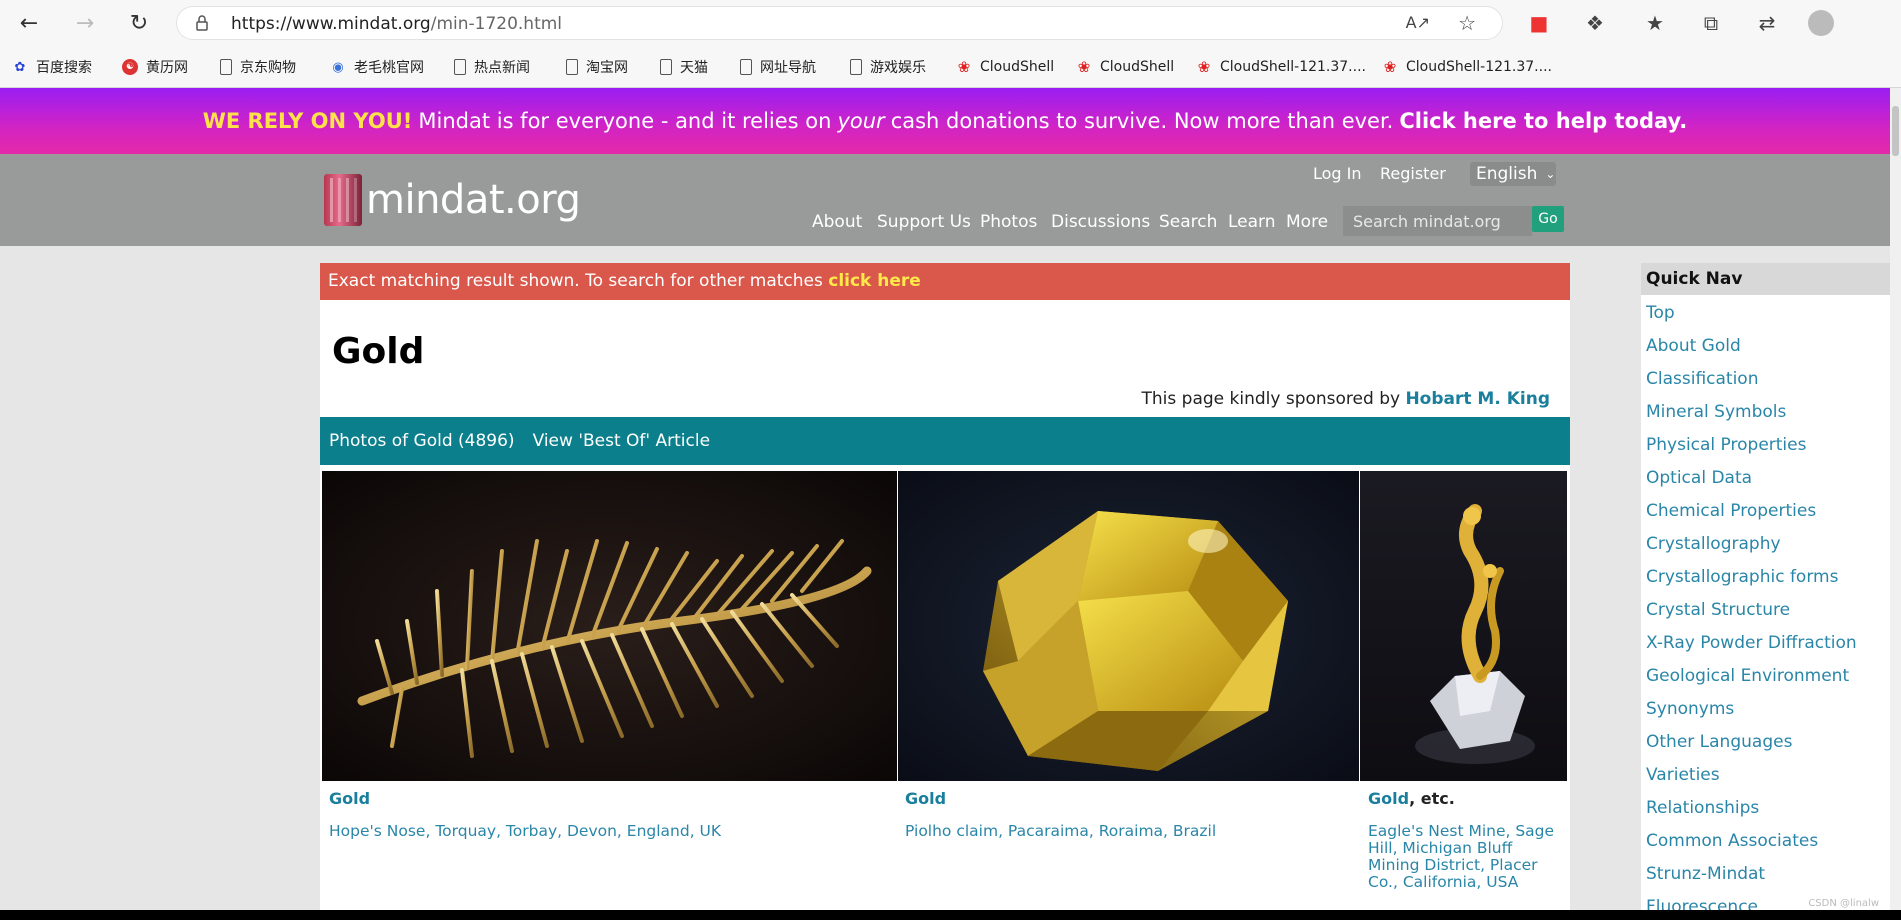  I want to click on bookmark-item: 网址导航, so click(778, 67).